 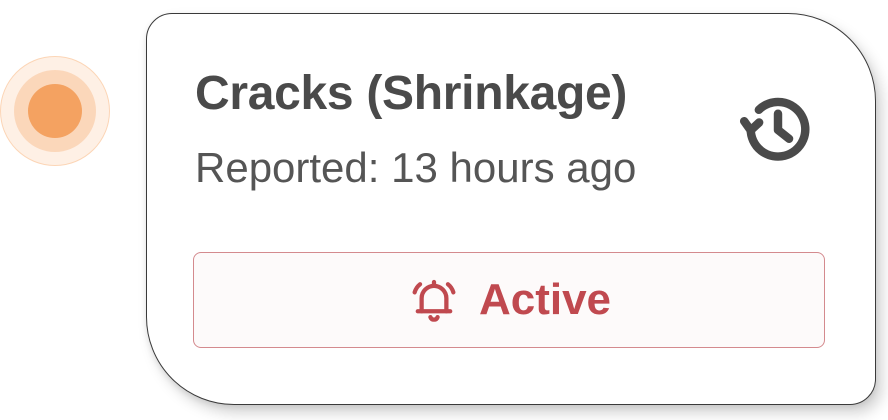 I want to click on reported-time: Reported: 13 hours ago, so click(x=416, y=167).